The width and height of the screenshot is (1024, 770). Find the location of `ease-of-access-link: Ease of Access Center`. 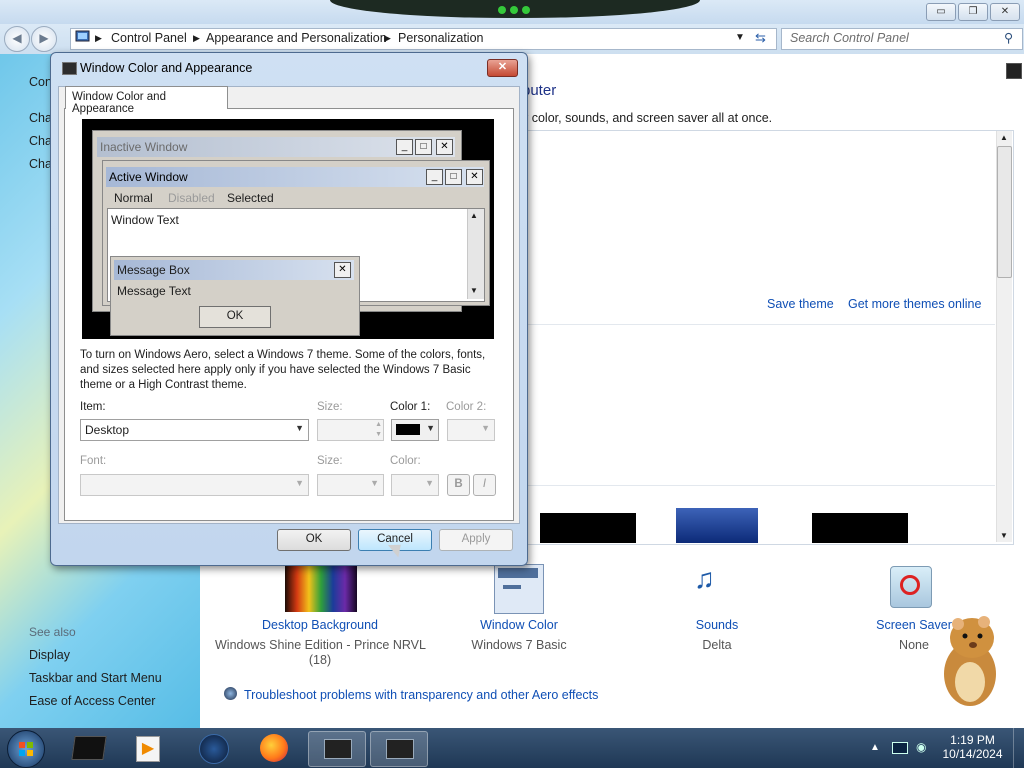

ease-of-access-link: Ease of Access Center is located at coordinates (92, 701).